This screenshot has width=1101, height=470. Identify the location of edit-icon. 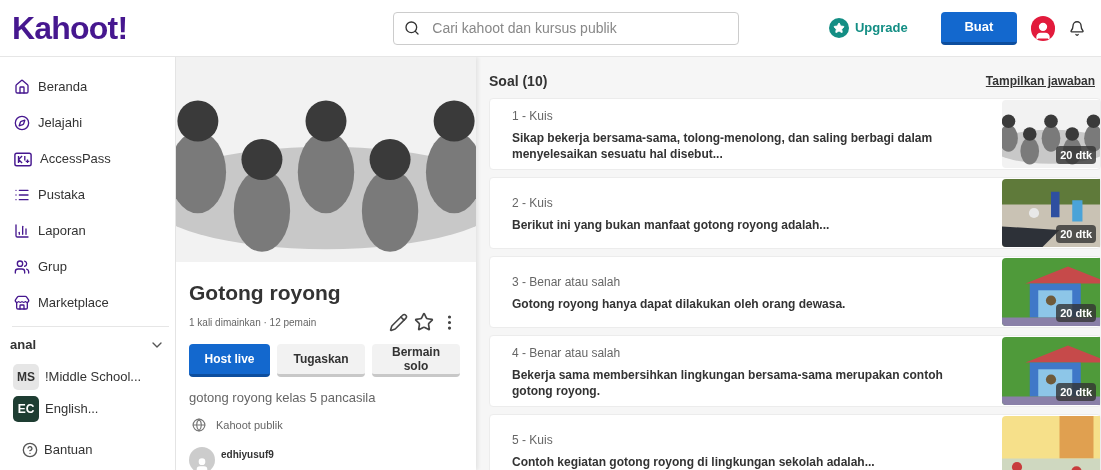
(398, 322).